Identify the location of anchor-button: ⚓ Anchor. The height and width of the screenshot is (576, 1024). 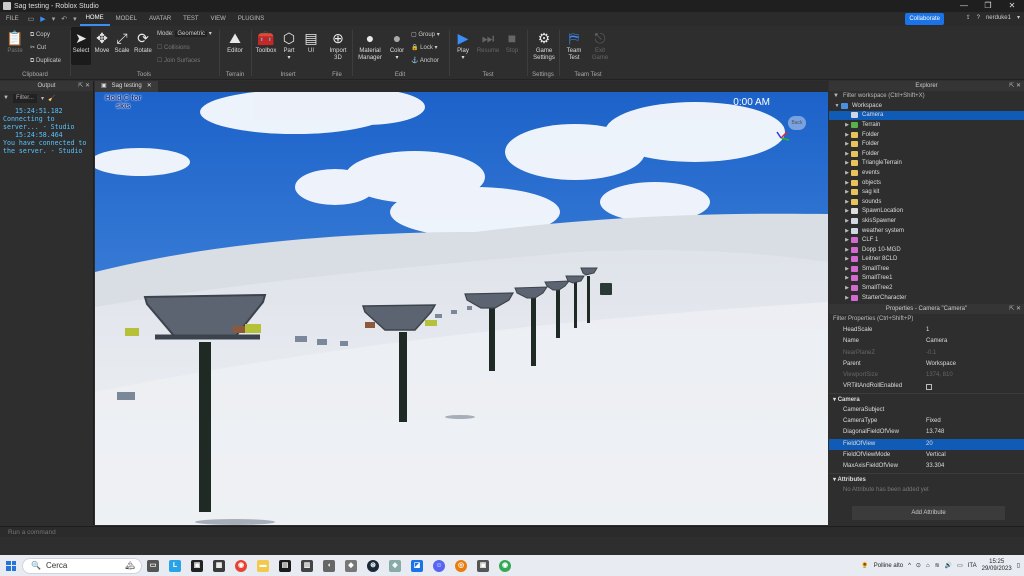
(425, 61).